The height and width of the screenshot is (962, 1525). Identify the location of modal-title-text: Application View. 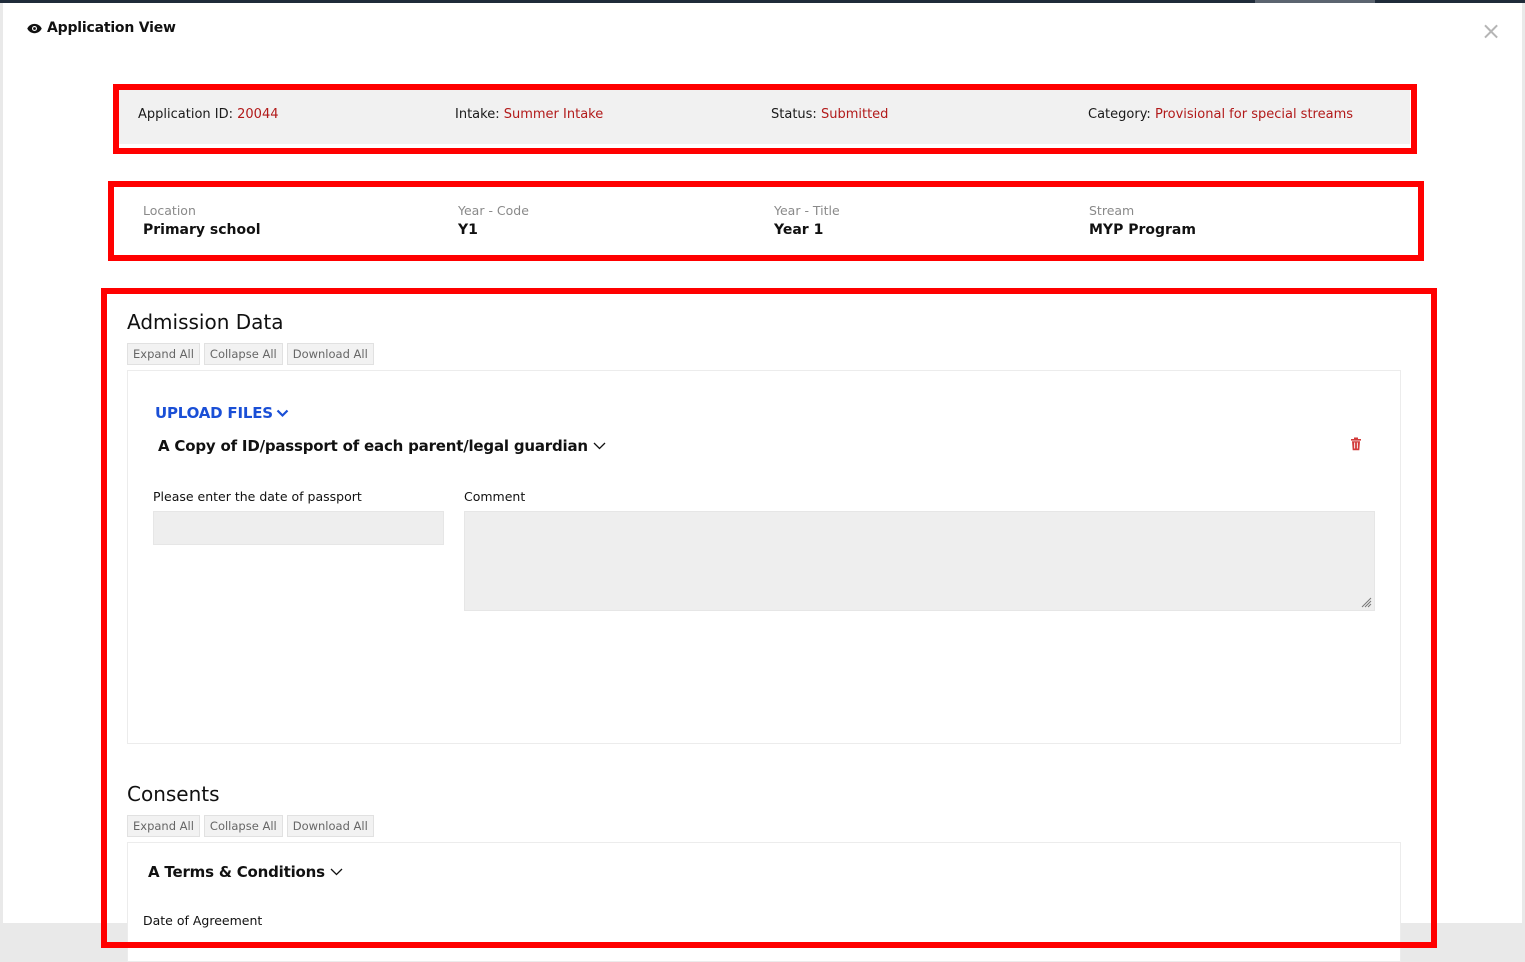
(111, 28).